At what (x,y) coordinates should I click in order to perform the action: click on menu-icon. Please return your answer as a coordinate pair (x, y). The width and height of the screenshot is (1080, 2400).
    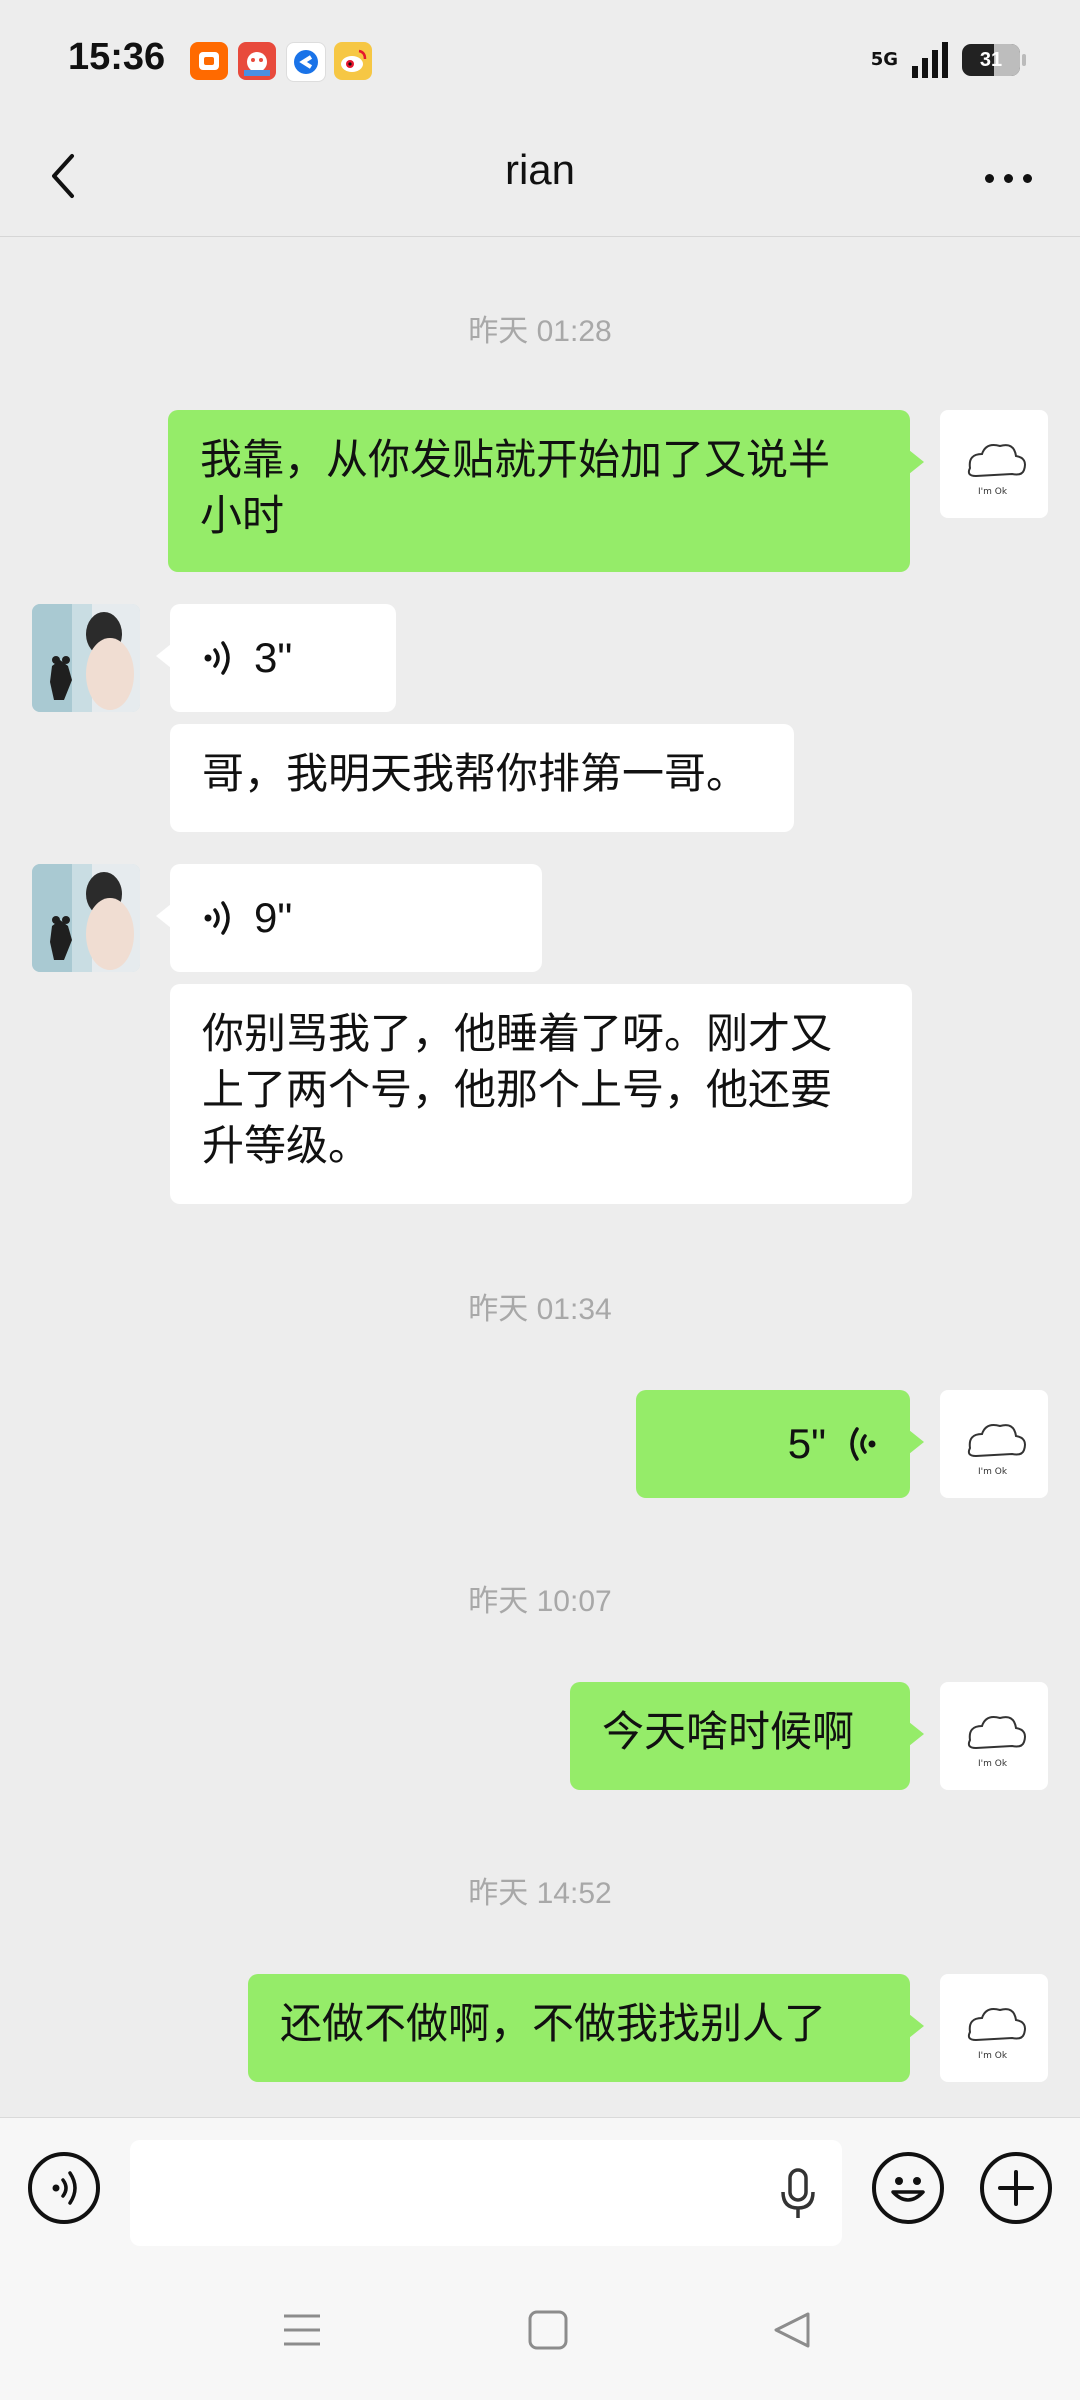
    Looking at the image, I should click on (302, 2330).